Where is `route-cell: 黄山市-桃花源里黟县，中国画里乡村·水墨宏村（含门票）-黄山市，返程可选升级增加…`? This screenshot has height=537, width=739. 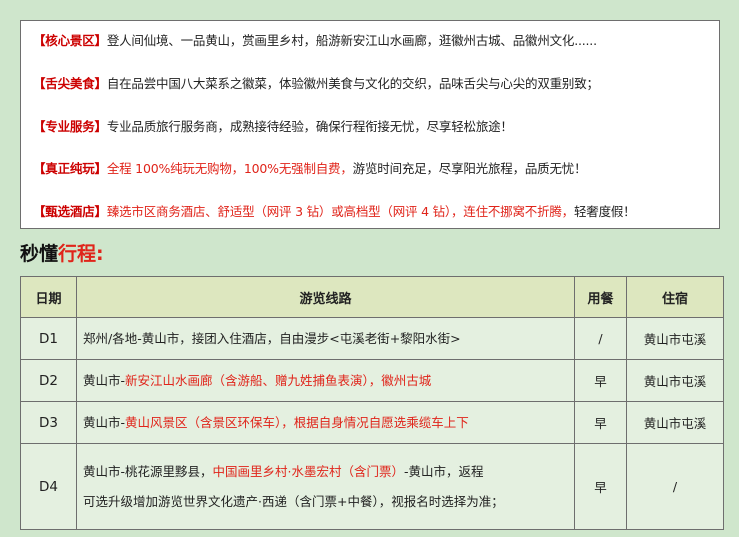 route-cell: 黄山市-桃花源里黟县，中国画里乡村·水墨宏村（含门票）-黄山市，返程可选升级增加… is located at coordinates (325, 486).